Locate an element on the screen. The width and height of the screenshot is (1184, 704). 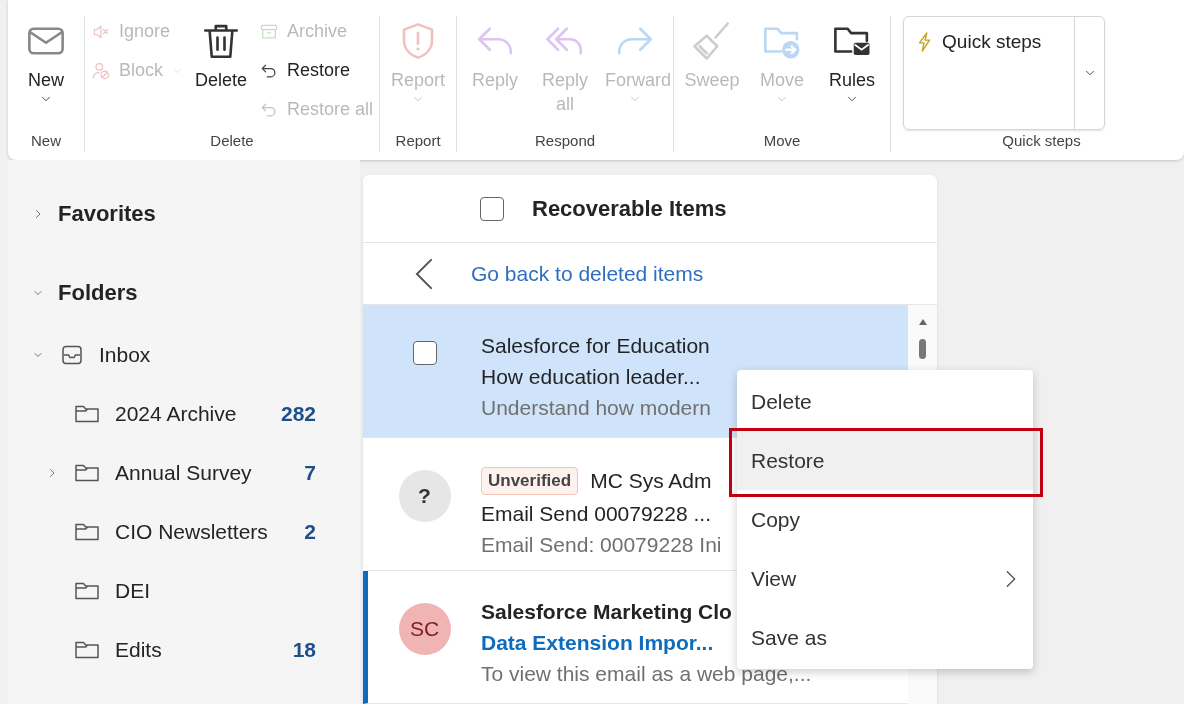
ribbon-button: Delete is located at coordinates (221, 54).